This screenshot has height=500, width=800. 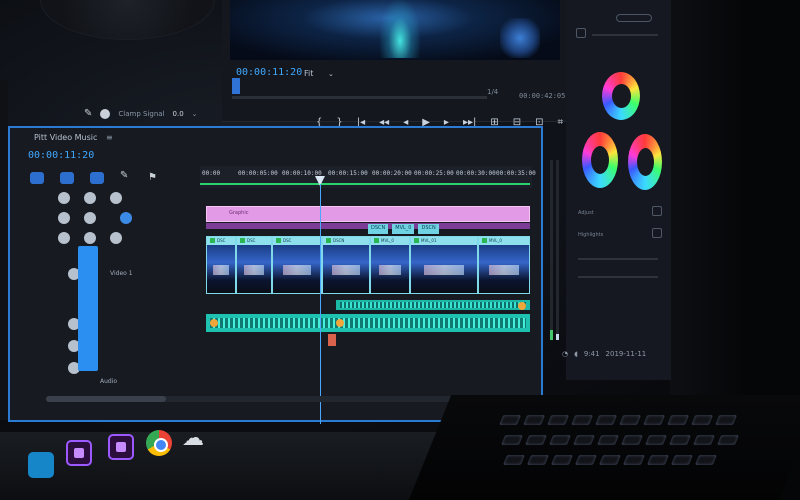 What do you see at coordinates (106, 399) in the screenshot?
I see `scrollbar-thumb` at bounding box center [106, 399].